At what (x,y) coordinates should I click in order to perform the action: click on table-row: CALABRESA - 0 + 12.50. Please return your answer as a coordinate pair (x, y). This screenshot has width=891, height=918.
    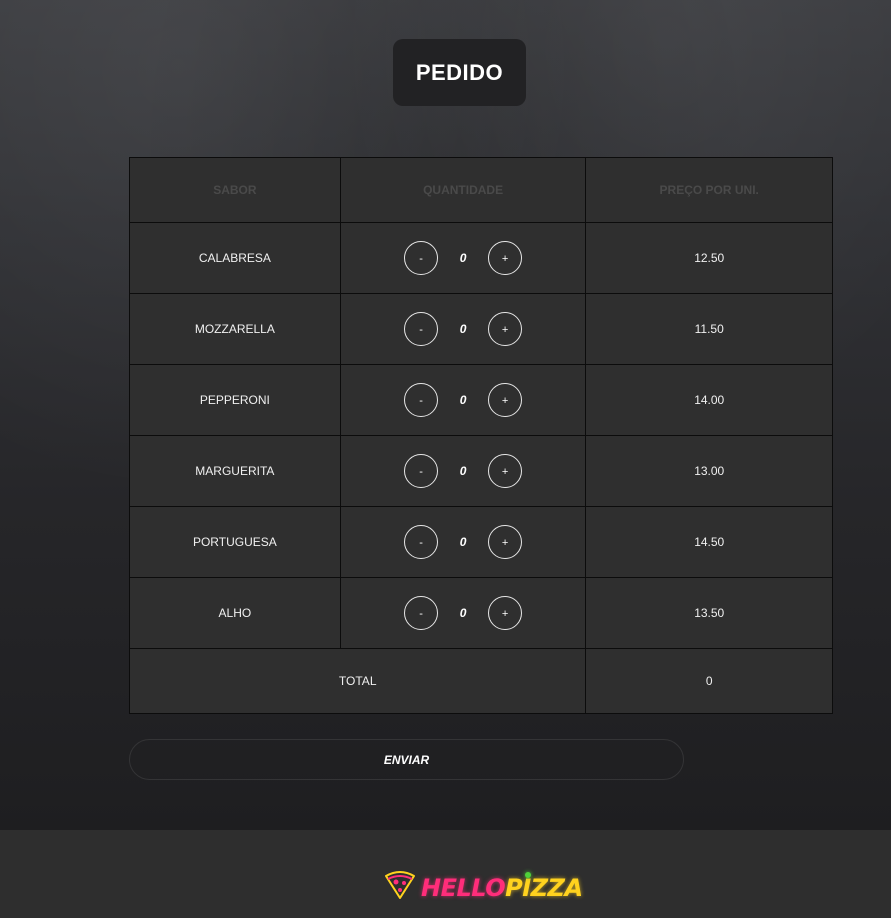
    Looking at the image, I should click on (481, 258).